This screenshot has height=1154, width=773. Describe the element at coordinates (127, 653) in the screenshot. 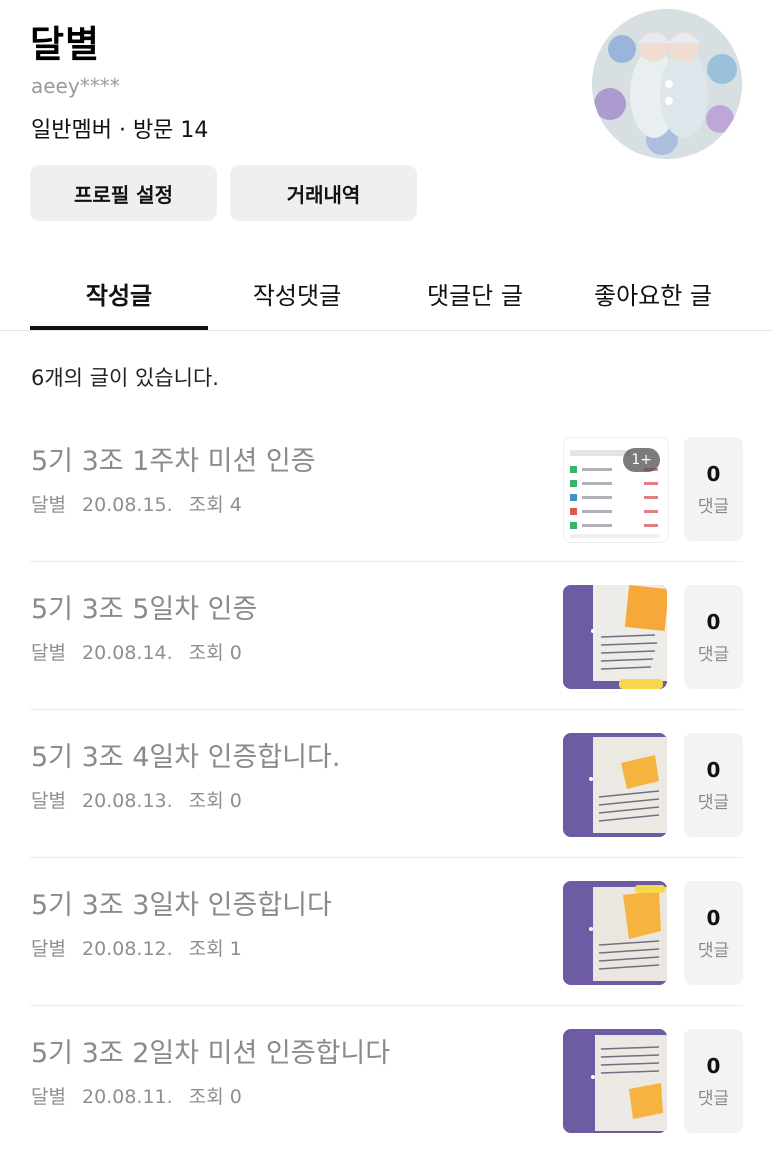

I see `post-date: 20.08.14.` at that location.